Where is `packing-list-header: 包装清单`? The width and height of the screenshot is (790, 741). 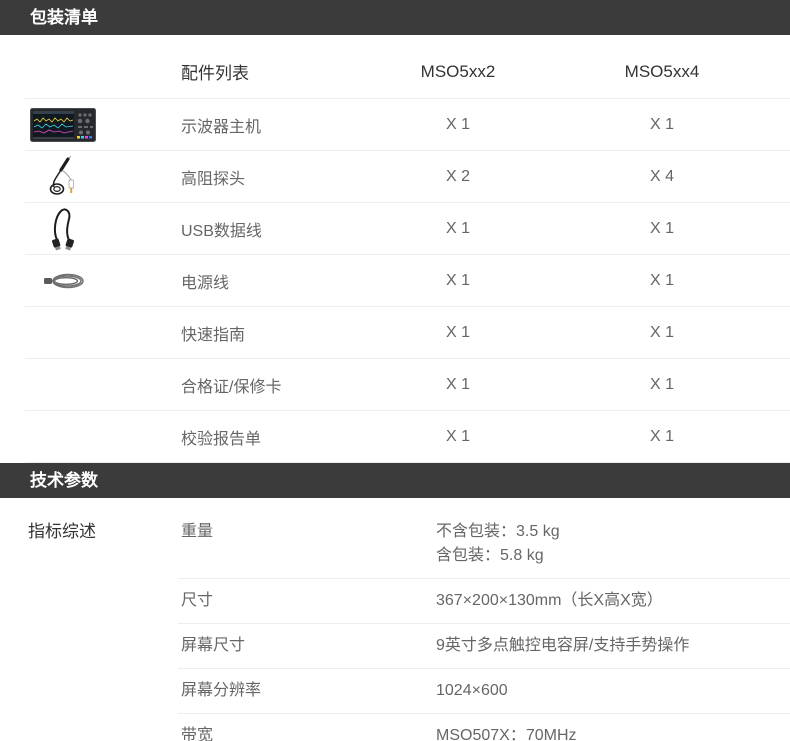 packing-list-header: 包装清单 is located at coordinates (395, 17).